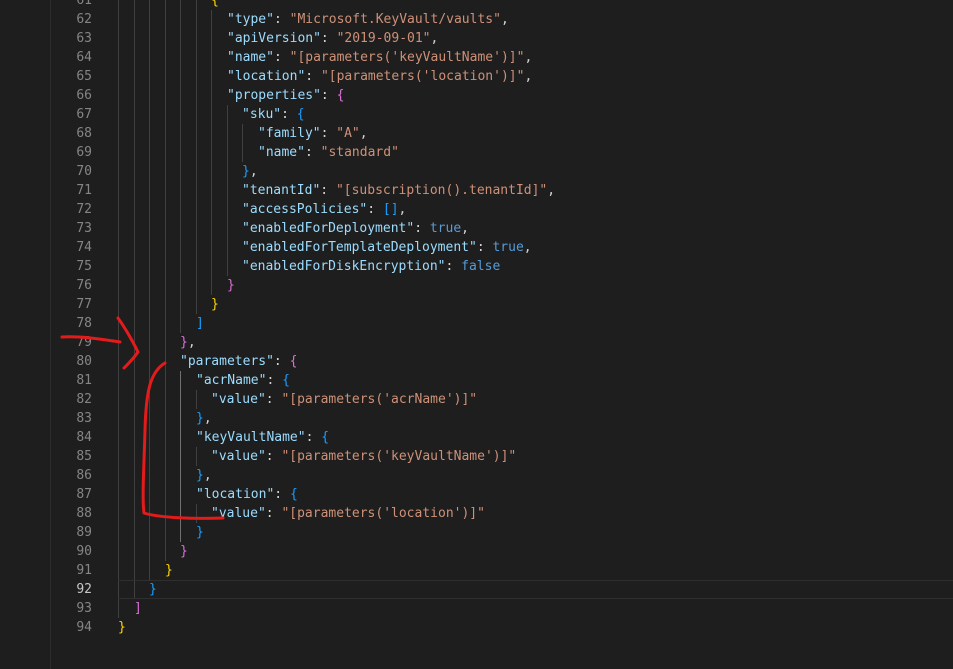 The width and height of the screenshot is (953, 669). Describe the element at coordinates (395, 19) in the screenshot. I see `code-token: "Microsoft.KeyVault/vaults"` at that location.